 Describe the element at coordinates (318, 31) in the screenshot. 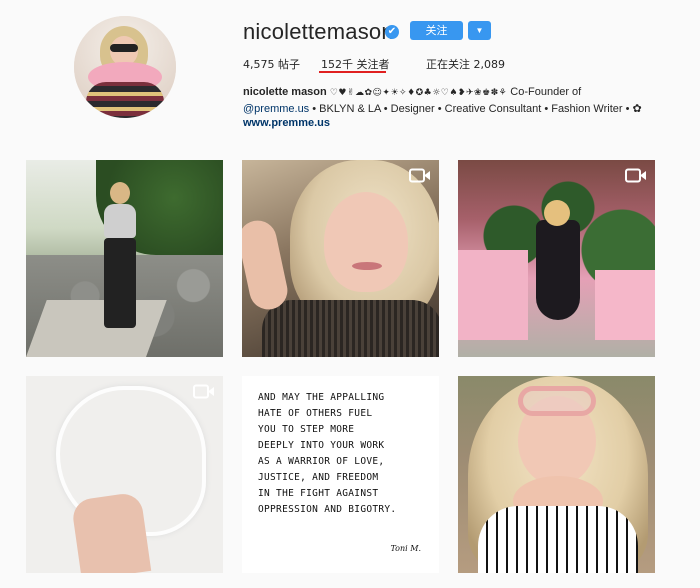

I see `profile-username: nicolettemason` at that location.